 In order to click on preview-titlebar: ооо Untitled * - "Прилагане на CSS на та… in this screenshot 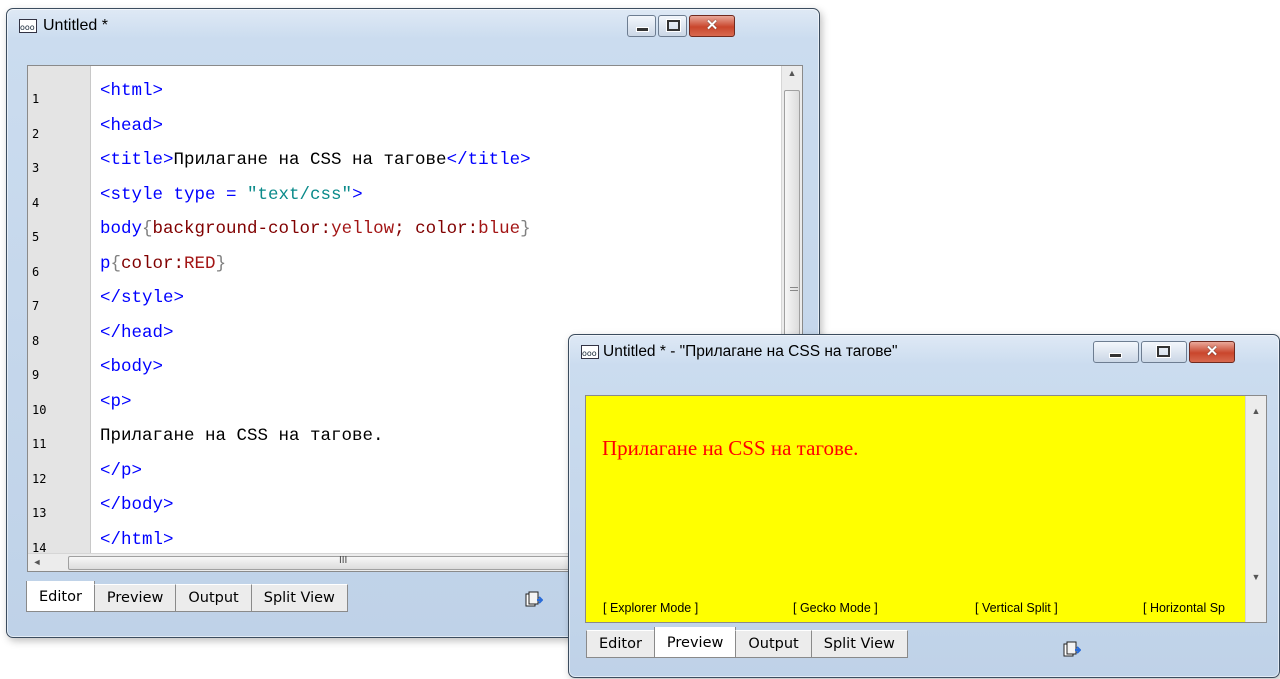, I will do `click(924, 352)`.